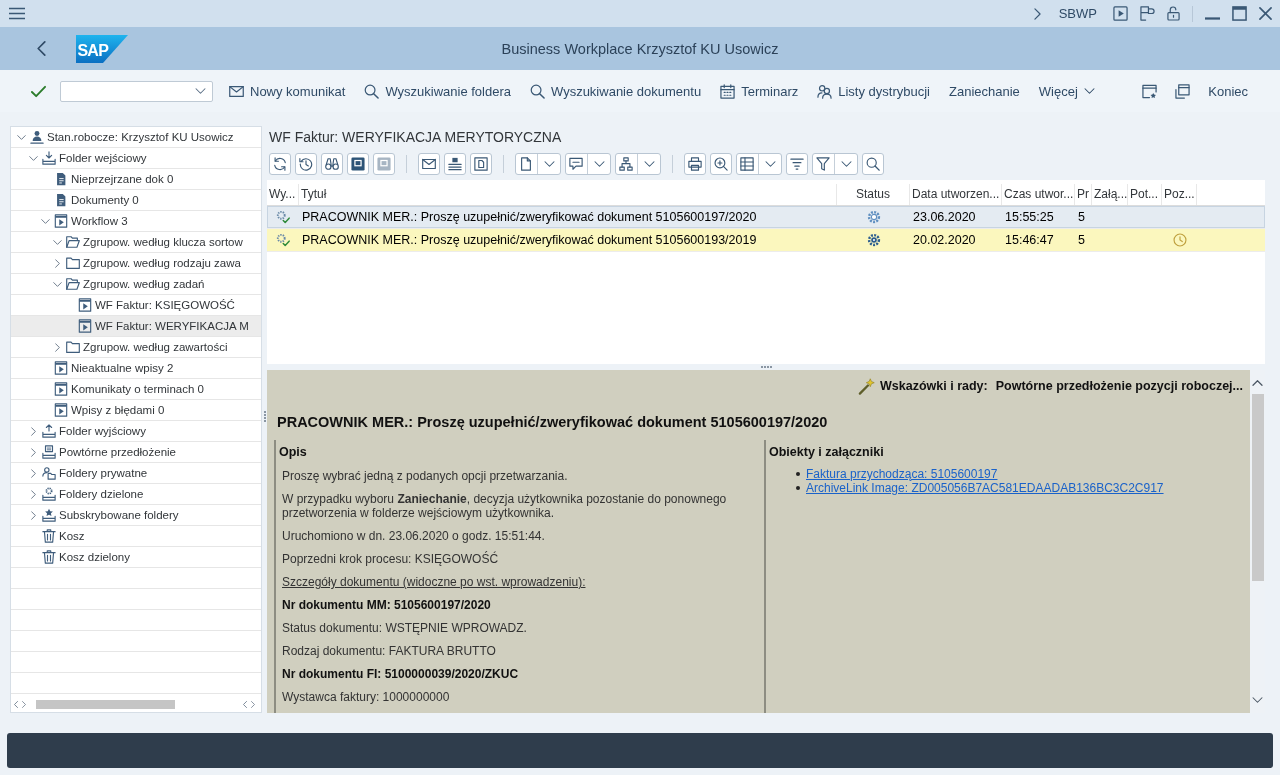 This screenshot has width=1280, height=775. I want to click on padlock-icon, so click(1173, 13).